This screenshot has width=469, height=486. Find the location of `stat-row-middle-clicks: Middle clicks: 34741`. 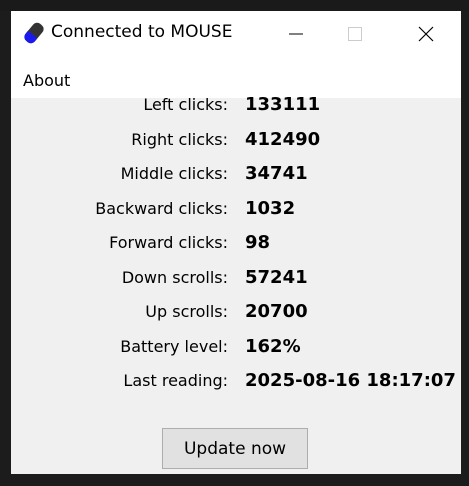

stat-row-middle-clicks: Middle clicks: 34741 is located at coordinates (236, 175).